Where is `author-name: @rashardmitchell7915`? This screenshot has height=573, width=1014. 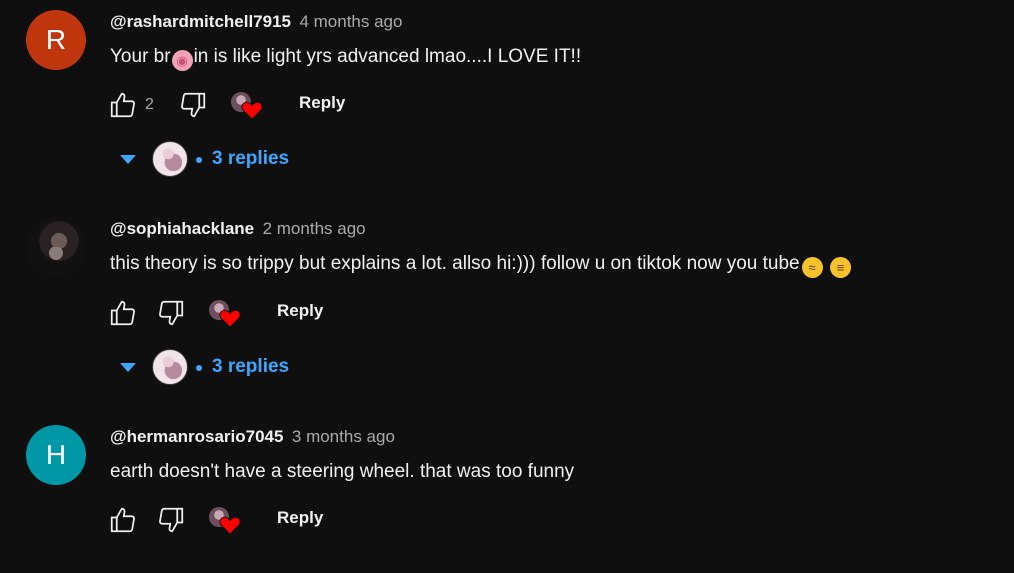 author-name: @rashardmitchell7915 is located at coordinates (200, 21).